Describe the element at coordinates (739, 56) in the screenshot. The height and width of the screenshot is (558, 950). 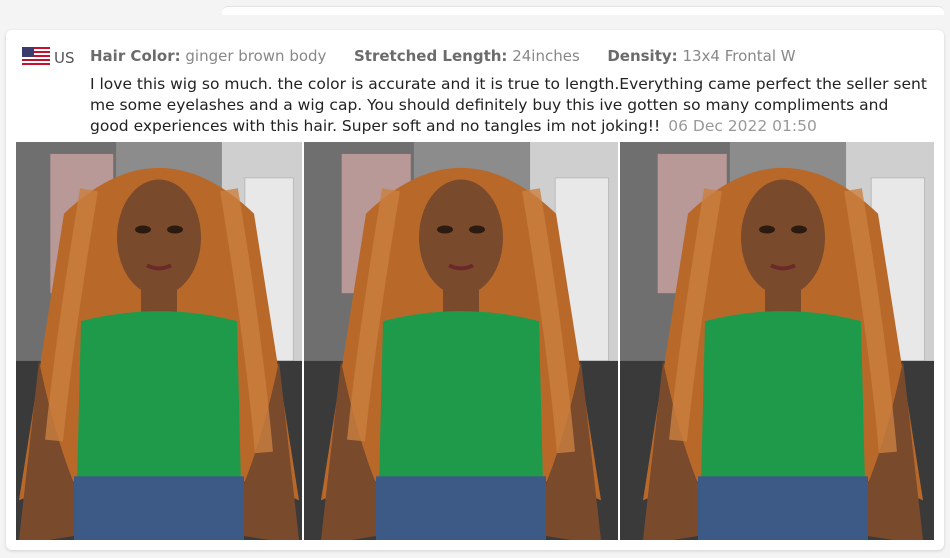
I see `attr-val-density: 13x4 Frontal W` at that location.